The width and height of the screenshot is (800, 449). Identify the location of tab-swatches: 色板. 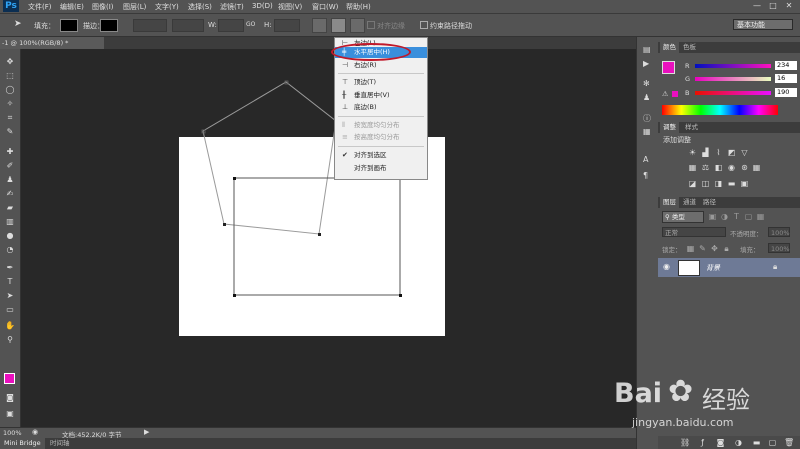
(689, 47).